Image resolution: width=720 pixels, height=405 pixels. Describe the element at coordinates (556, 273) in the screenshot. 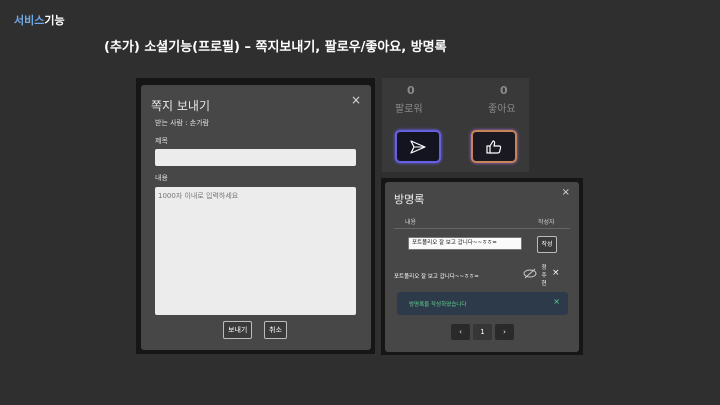

I see `delete-icon: ×` at that location.